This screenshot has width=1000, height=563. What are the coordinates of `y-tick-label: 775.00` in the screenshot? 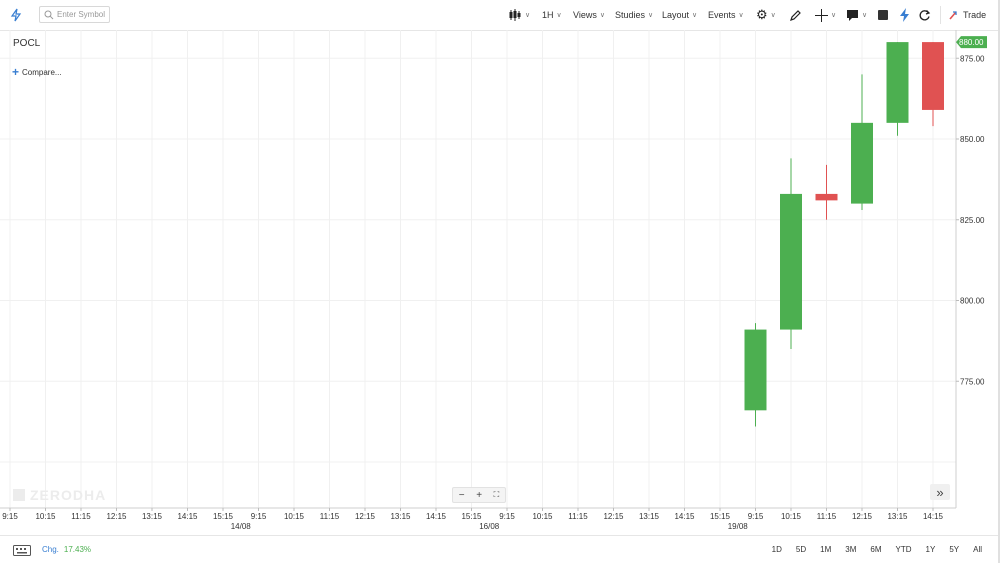 It's located at (972, 381).